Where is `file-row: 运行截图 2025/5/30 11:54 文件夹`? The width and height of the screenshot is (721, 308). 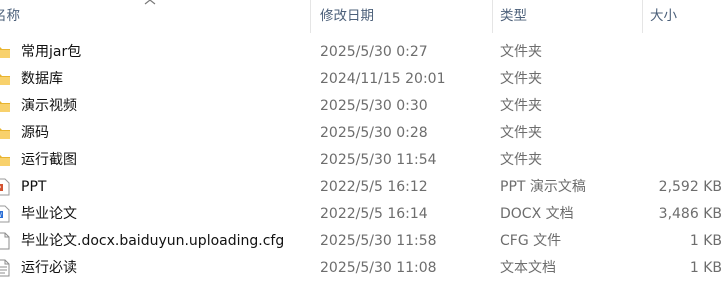 file-row: 运行截图 2025/5/30 11:54 文件夹 is located at coordinates (360, 160).